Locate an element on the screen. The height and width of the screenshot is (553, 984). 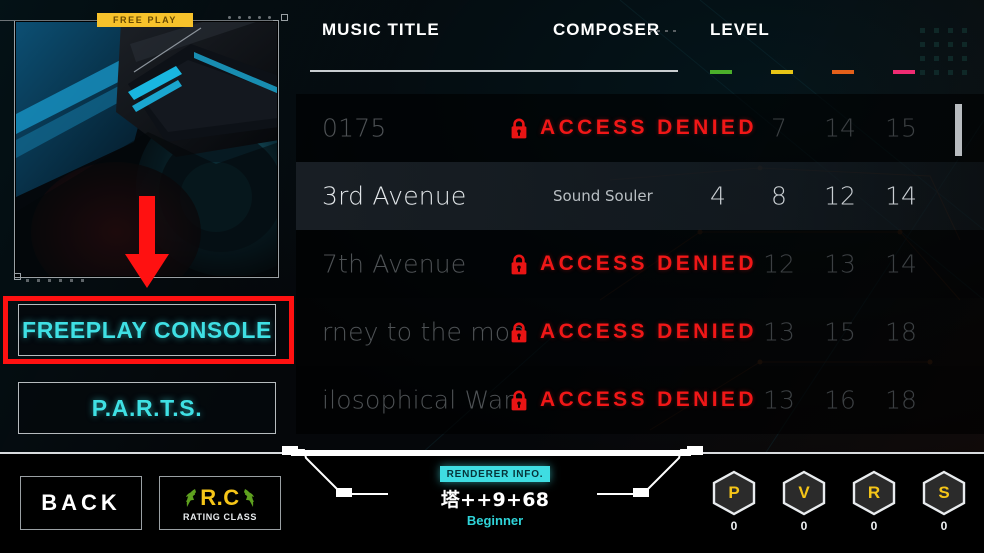
song-list-scrollbar-thumb is located at coordinates (958, 130).